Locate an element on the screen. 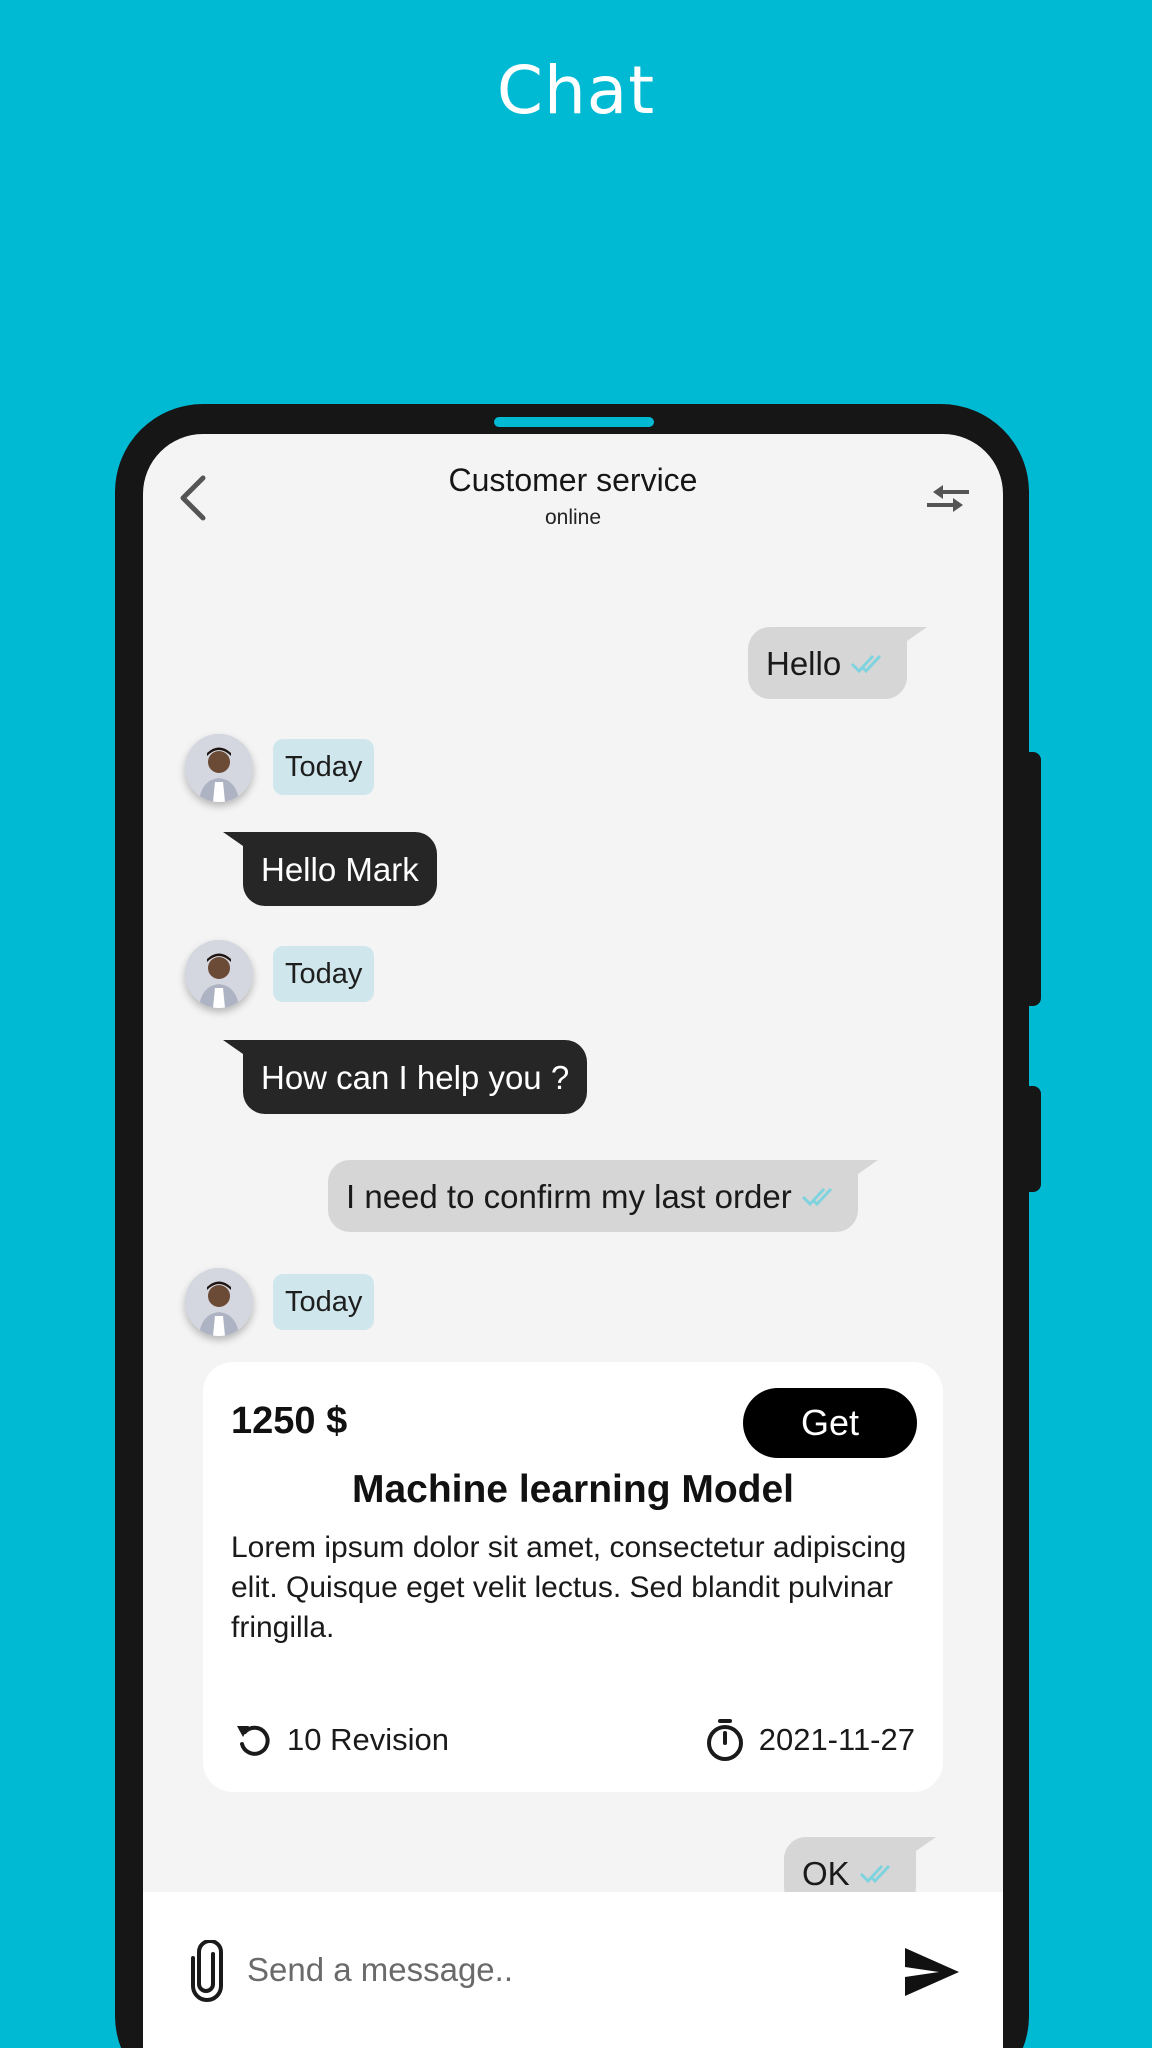  page-title: Chat is located at coordinates (576, 90).